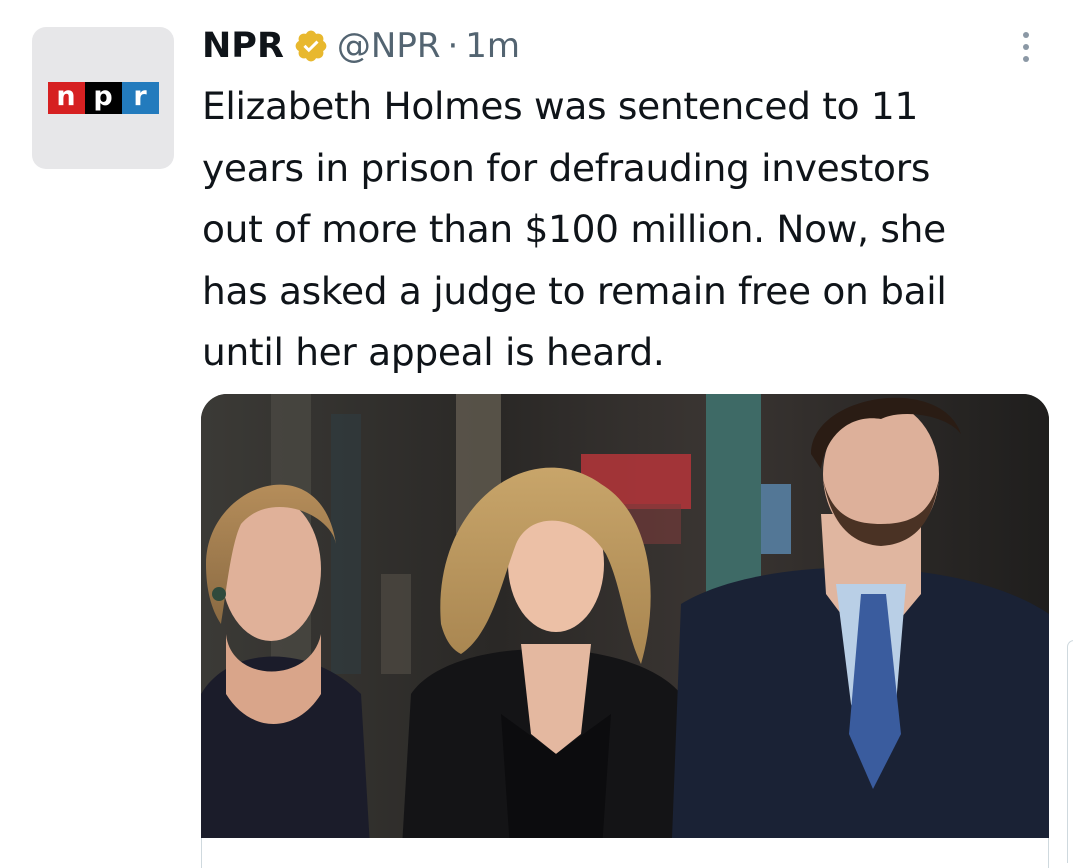 The image size is (1073, 868). Describe the element at coordinates (560, 106) in the screenshot. I see `tweet-text-line: Elizabeth Holmes was sentenced to 11` at that location.